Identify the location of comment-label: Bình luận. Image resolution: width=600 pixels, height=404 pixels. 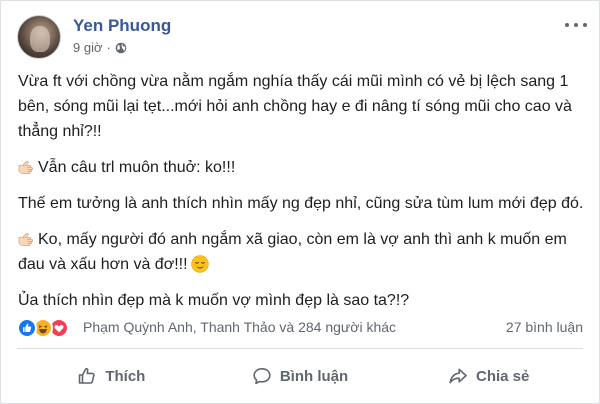
(314, 376).